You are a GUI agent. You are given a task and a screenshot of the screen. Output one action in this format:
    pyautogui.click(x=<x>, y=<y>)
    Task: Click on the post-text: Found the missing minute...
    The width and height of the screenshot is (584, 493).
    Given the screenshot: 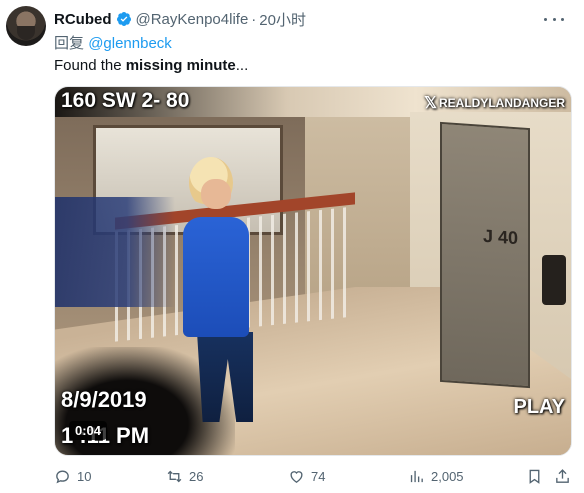 What is the action you would take?
    pyautogui.click(x=151, y=65)
    